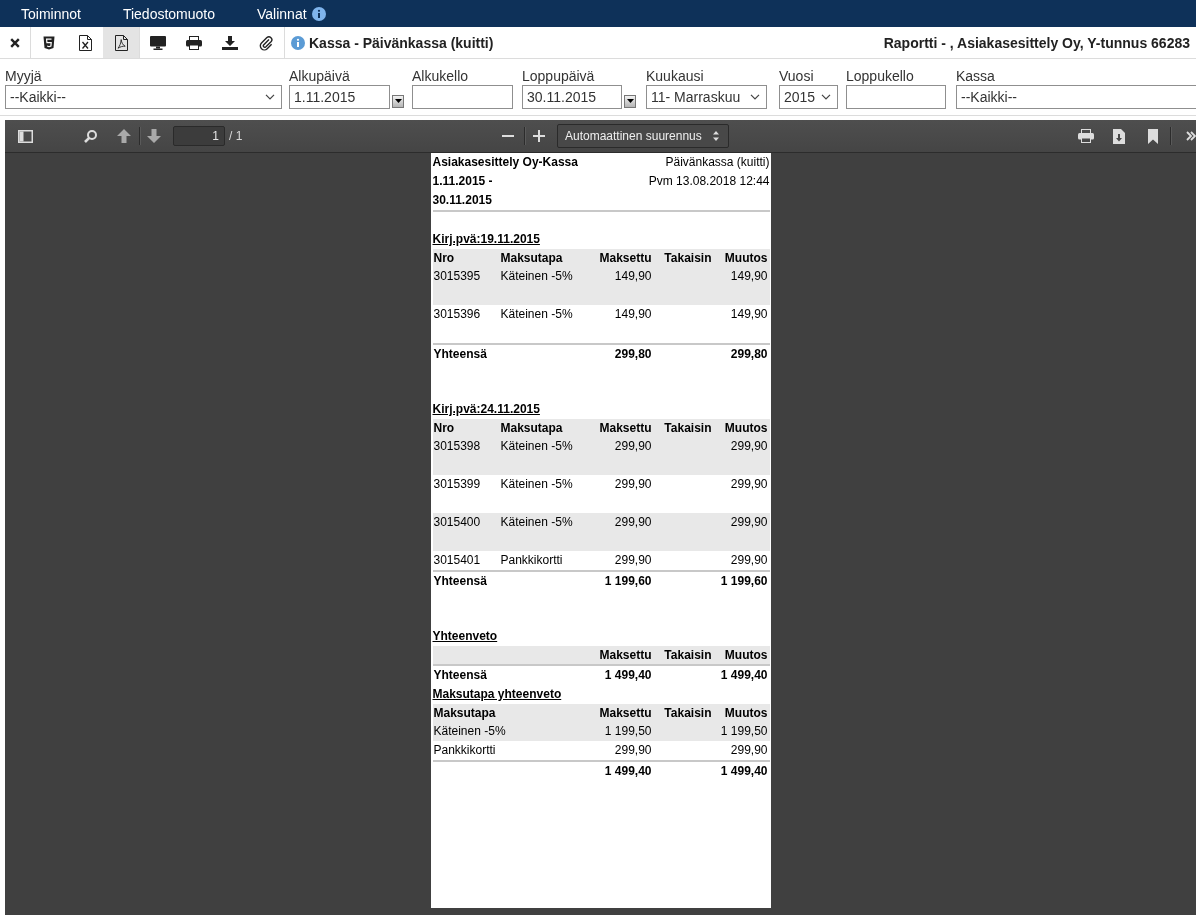 The image size is (1196, 915). Describe the element at coordinates (51, 13) in the screenshot. I see `menu-item: Toiminnot` at that location.